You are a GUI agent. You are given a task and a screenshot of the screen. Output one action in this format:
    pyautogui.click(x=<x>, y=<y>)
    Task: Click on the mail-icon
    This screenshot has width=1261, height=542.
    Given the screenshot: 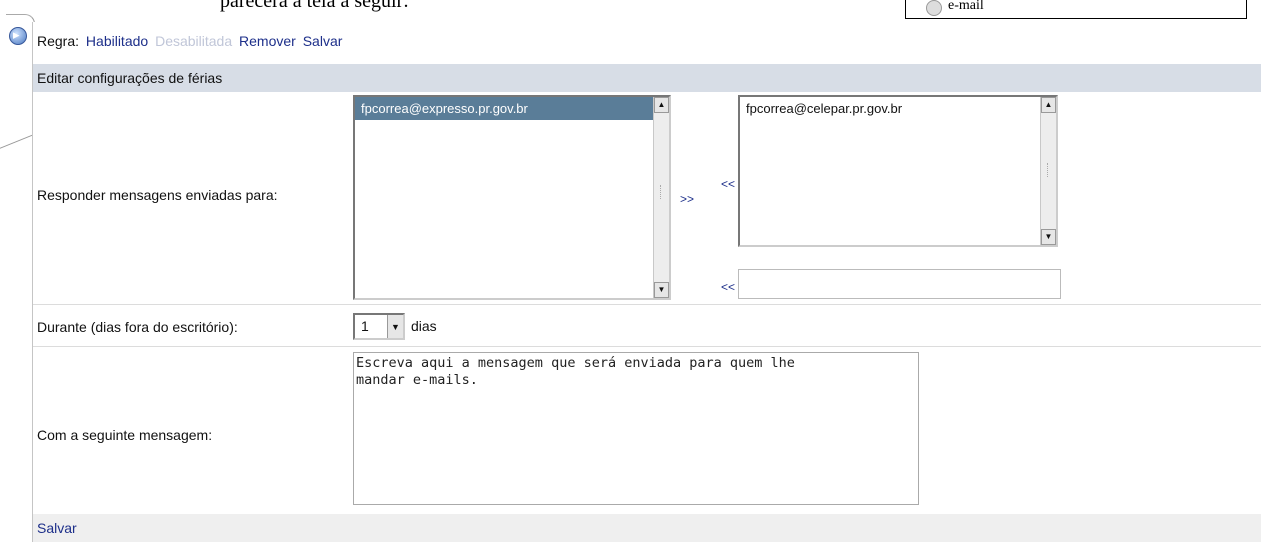 What is the action you would take?
    pyautogui.click(x=934, y=8)
    